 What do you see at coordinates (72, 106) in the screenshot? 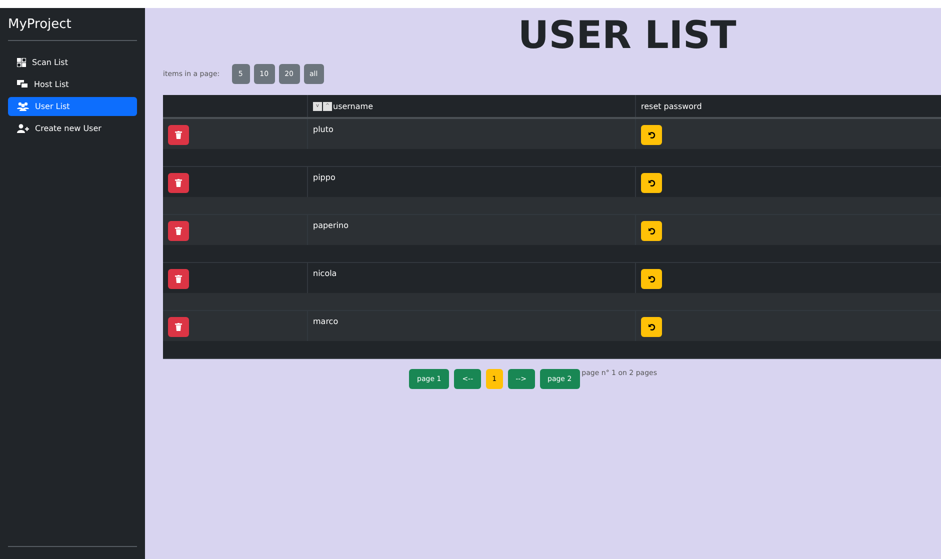
I see `sidebar-item: User List` at bounding box center [72, 106].